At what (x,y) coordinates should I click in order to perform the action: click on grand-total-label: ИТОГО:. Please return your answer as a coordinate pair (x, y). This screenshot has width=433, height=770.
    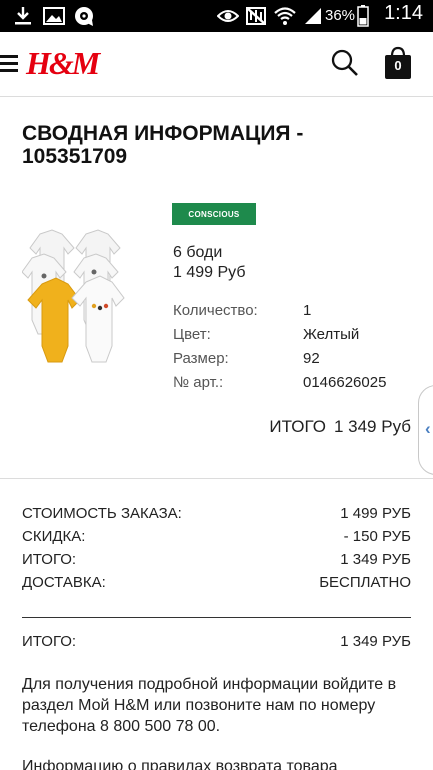
    Looking at the image, I should click on (49, 641).